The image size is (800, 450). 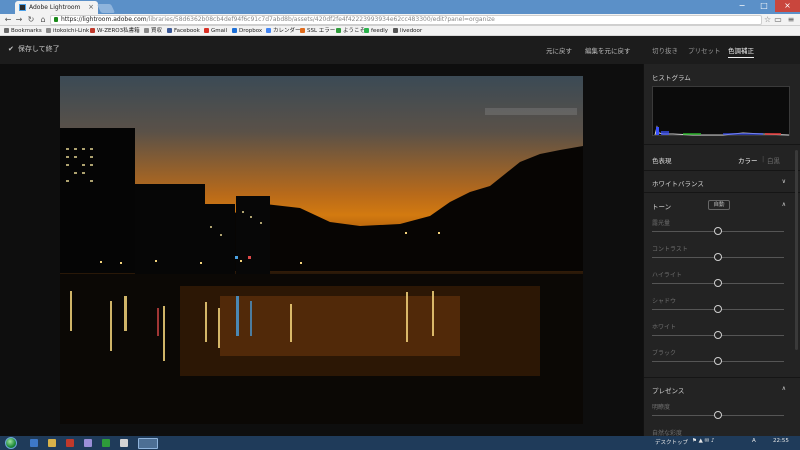 What do you see at coordinates (23, 31) in the screenshot?
I see `bookmark-item: Bookmarks` at bounding box center [23, 31].